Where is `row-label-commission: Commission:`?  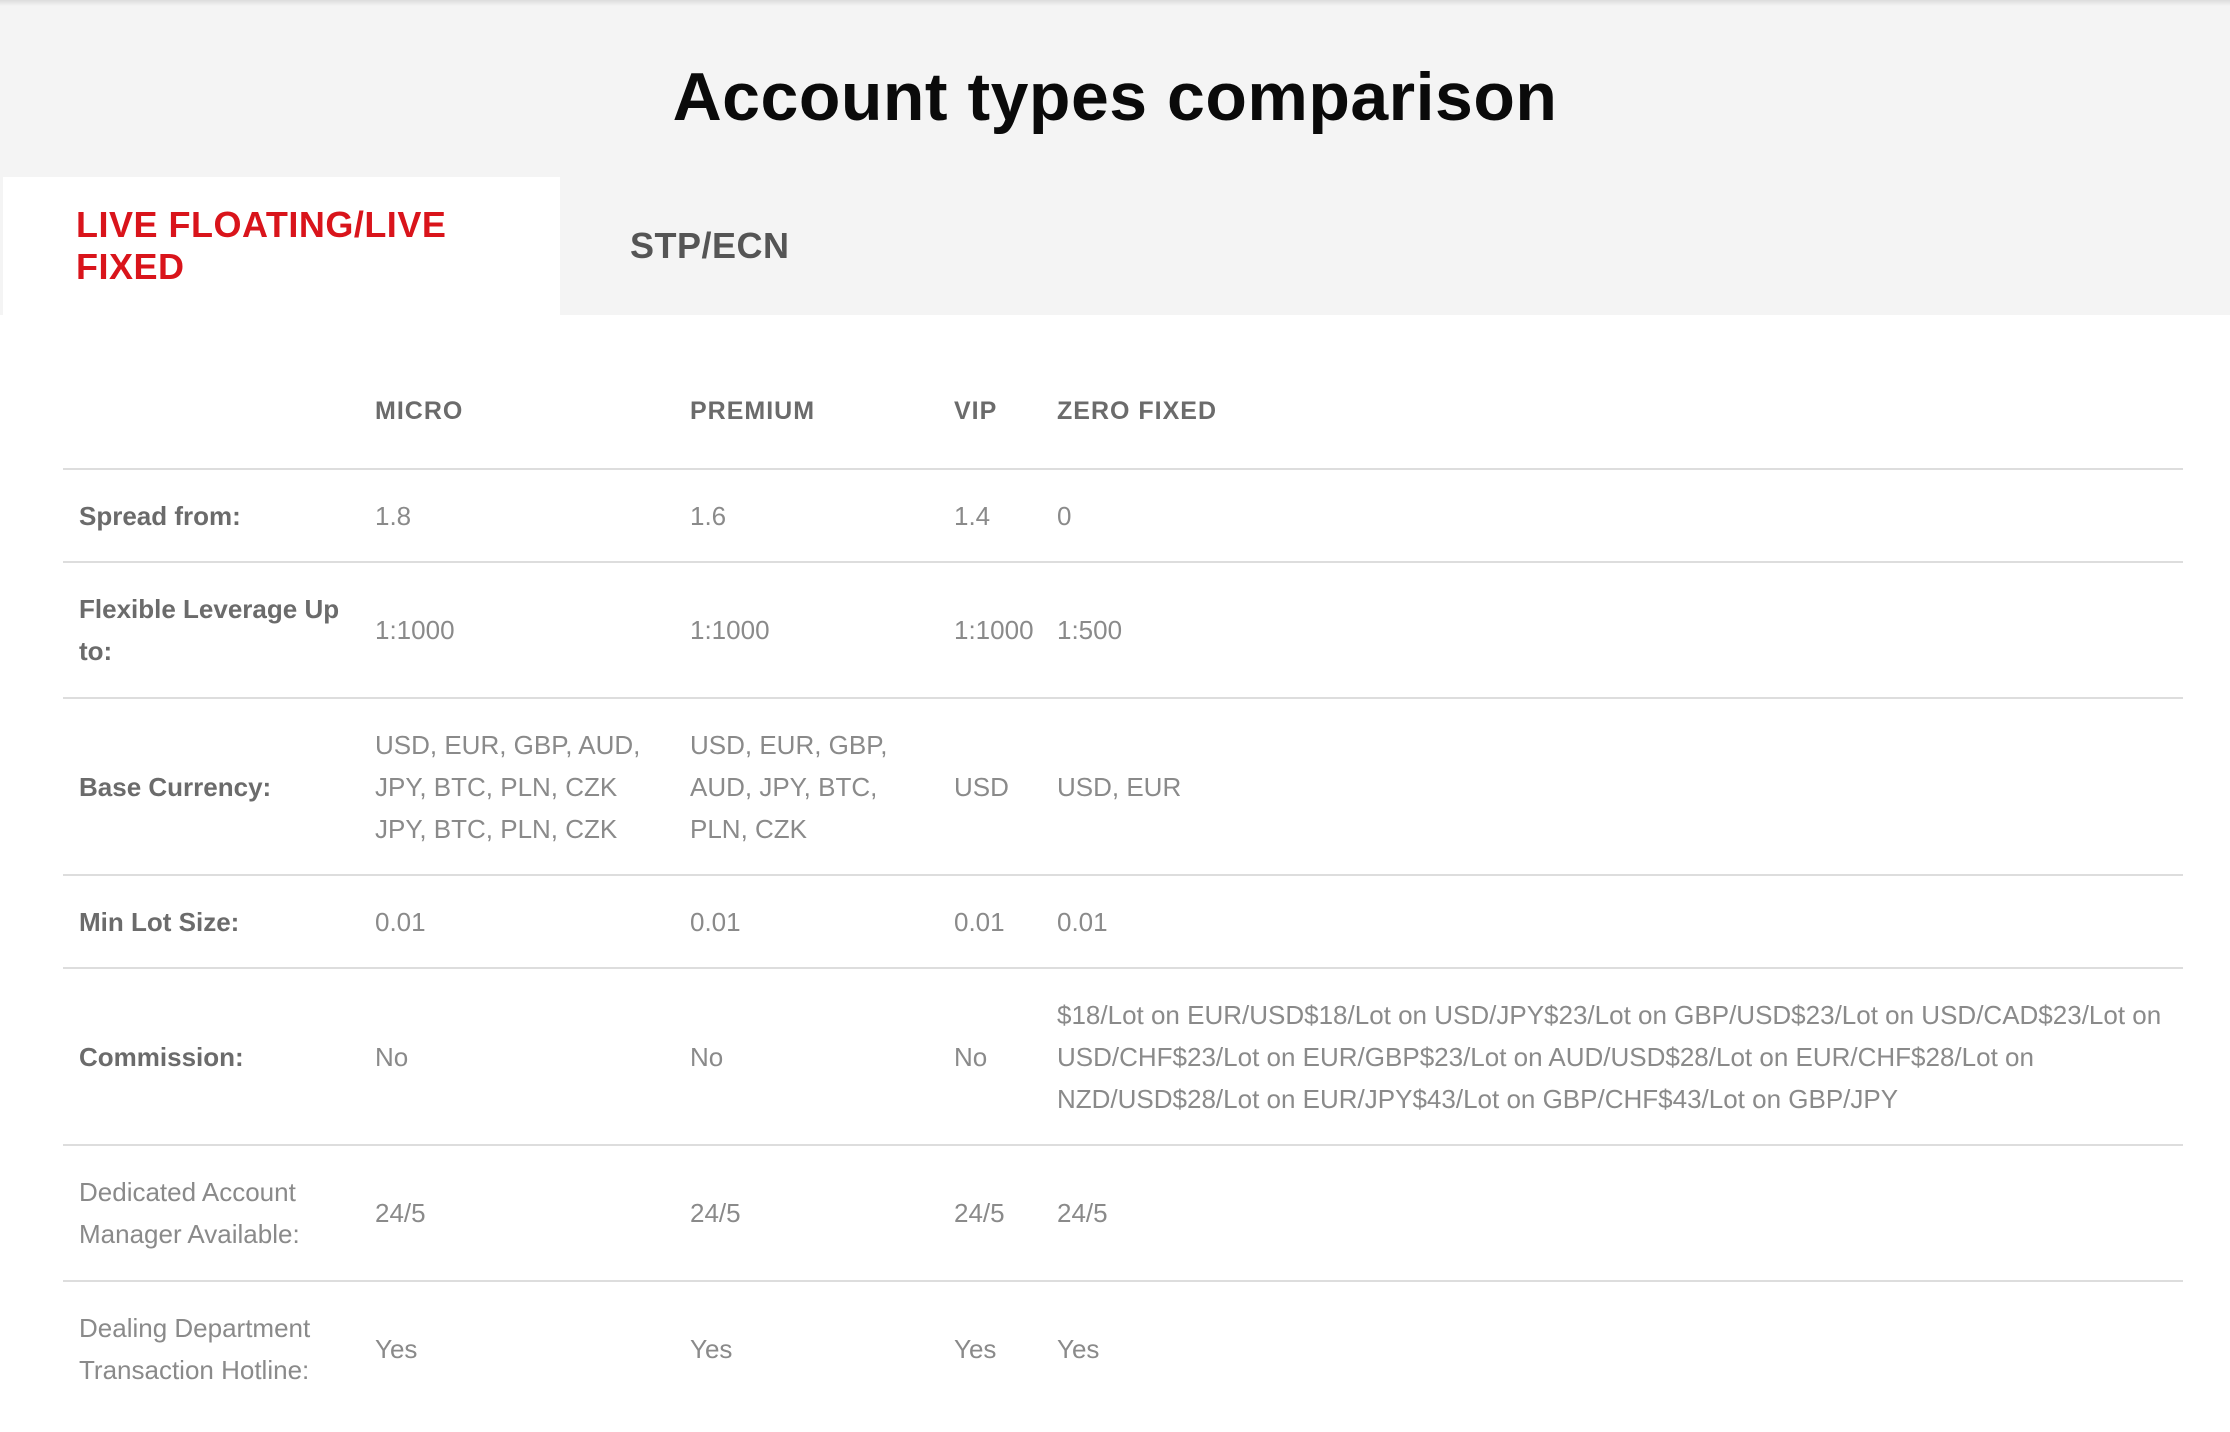 row-label-commission: Commission: is located at coordinates (211, 1057).